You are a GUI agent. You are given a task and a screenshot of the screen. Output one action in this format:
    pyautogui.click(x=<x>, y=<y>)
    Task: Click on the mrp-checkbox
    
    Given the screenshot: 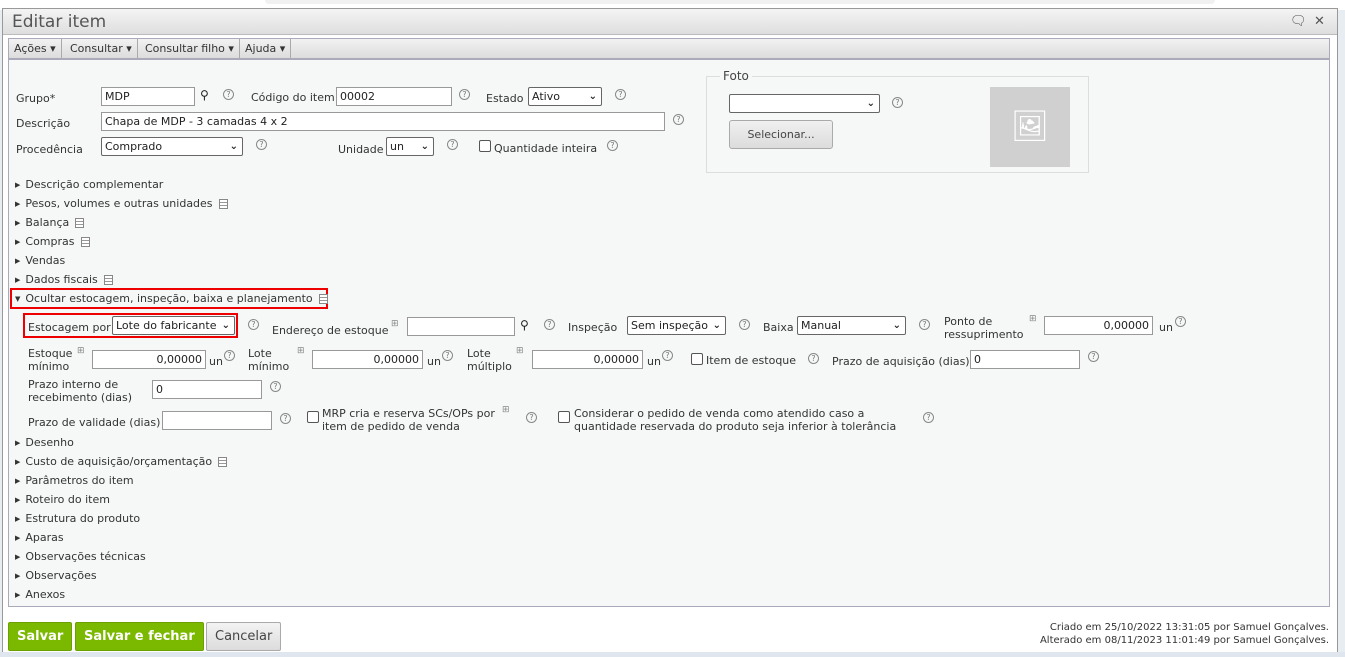 What is the action you would take?
    pyautogui.click(x=313, y=417)
    